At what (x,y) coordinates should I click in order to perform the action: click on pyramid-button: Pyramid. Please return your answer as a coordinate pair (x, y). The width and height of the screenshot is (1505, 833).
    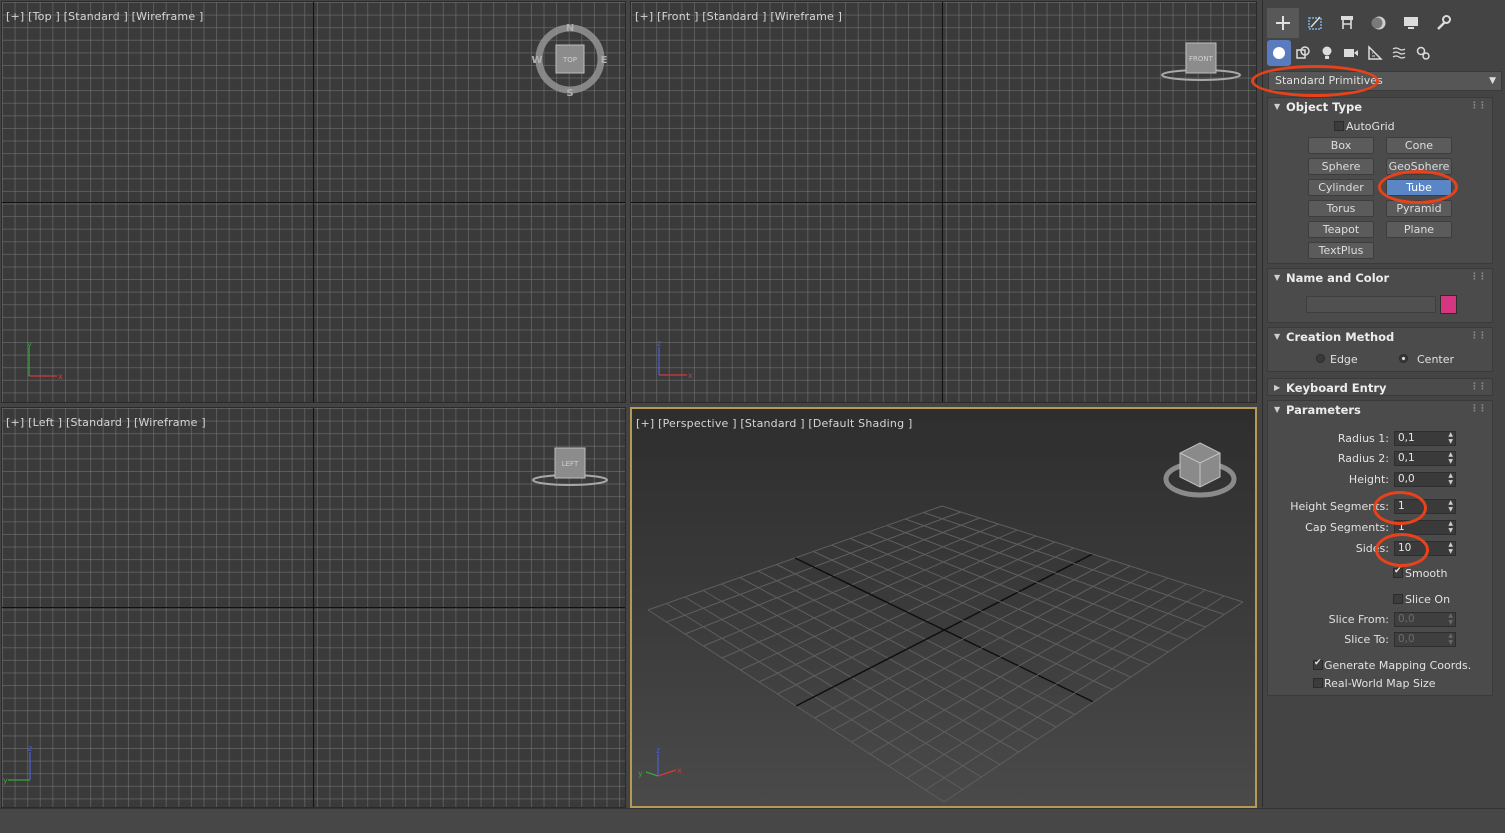
    Looking at the image, I should click on (1419, 208).